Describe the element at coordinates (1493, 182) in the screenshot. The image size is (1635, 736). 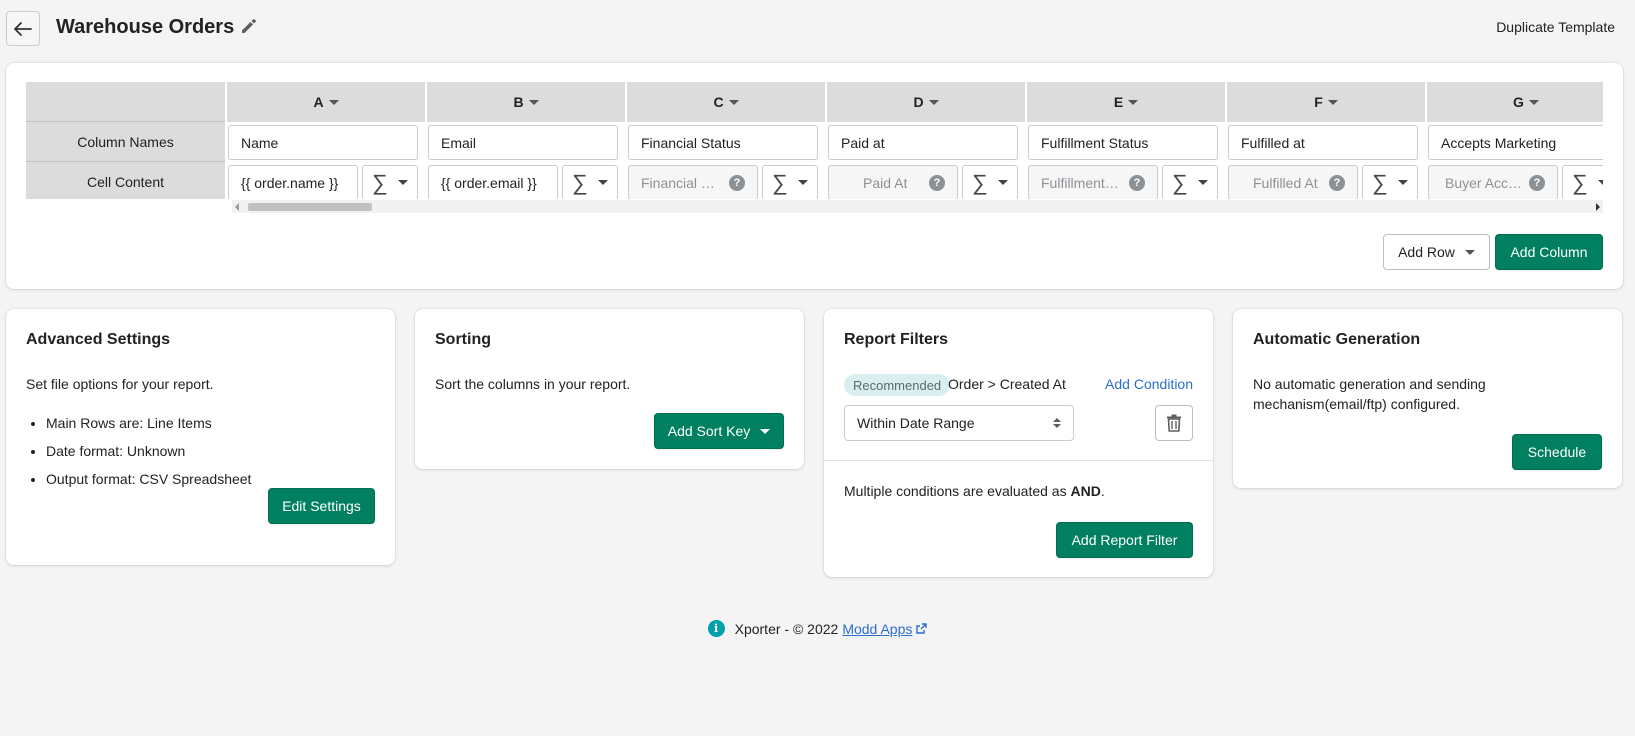
I see `cell-content-input: Buyer Acc…?` at that location.